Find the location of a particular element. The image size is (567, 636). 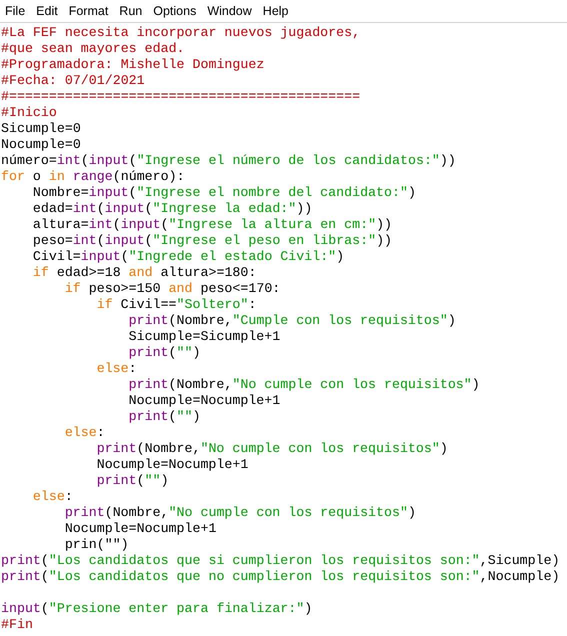

code-line: #Inicio is located at coordinates (29, 113).